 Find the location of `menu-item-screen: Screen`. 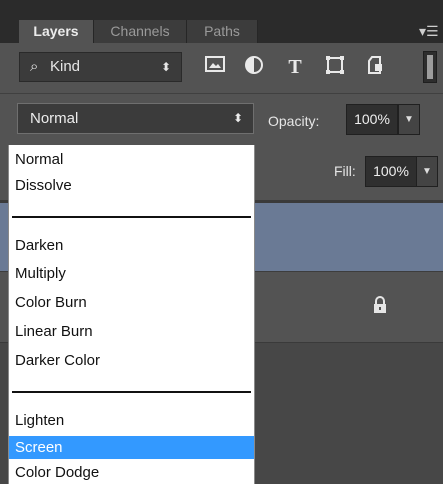

menu-item-screen: Screen is located at coordinates (131, 447).